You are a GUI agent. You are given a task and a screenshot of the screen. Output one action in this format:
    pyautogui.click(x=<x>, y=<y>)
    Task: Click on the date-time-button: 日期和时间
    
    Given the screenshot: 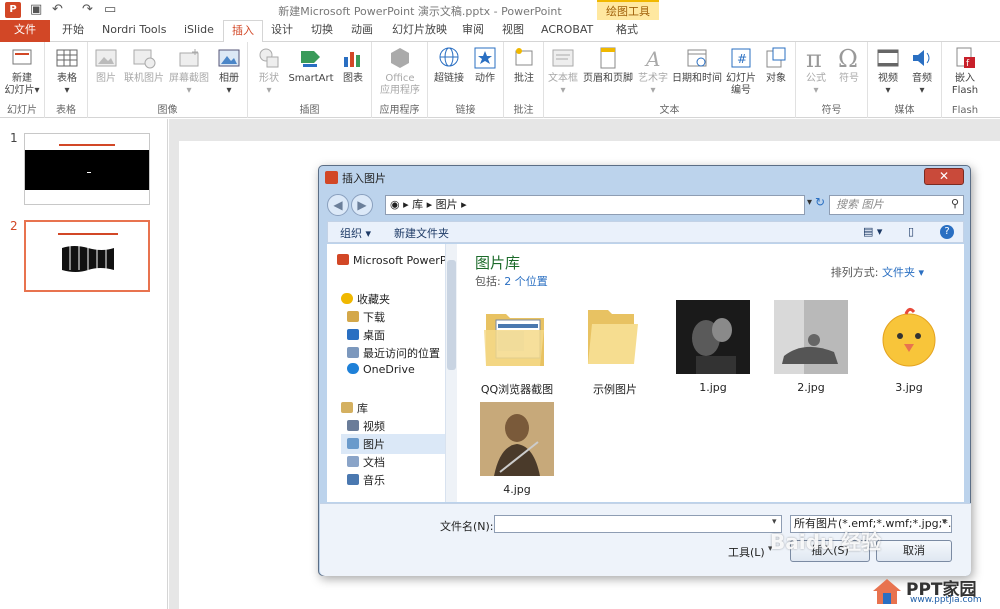 What is the action you would take?
    pyautogui.click(x=697, y=65)
    